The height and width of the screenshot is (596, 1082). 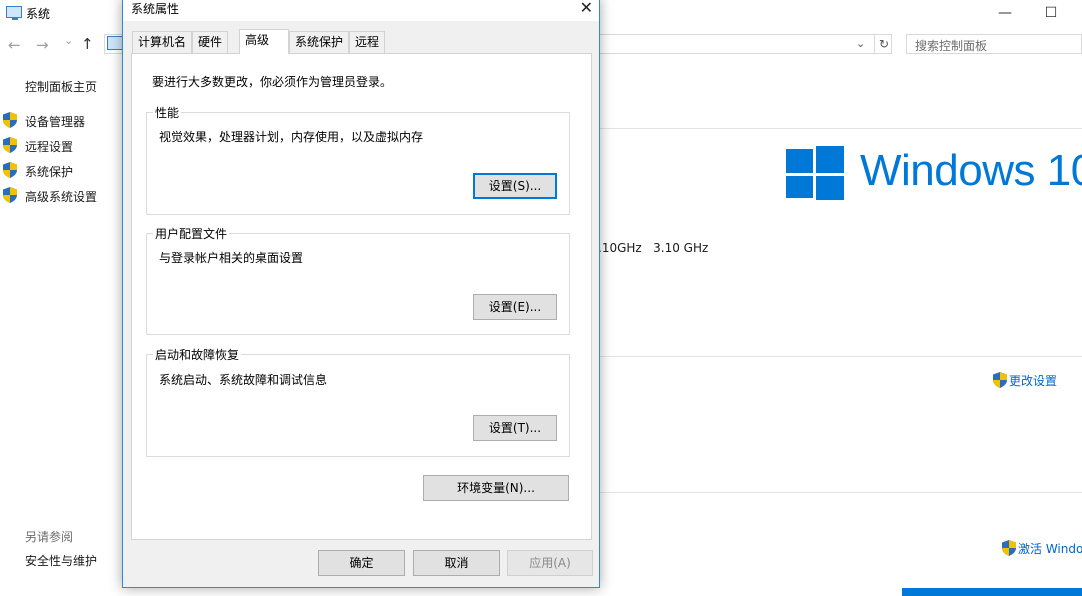 I want to click on change-settings-link: 更改设置, so click(x=1033, y=380).